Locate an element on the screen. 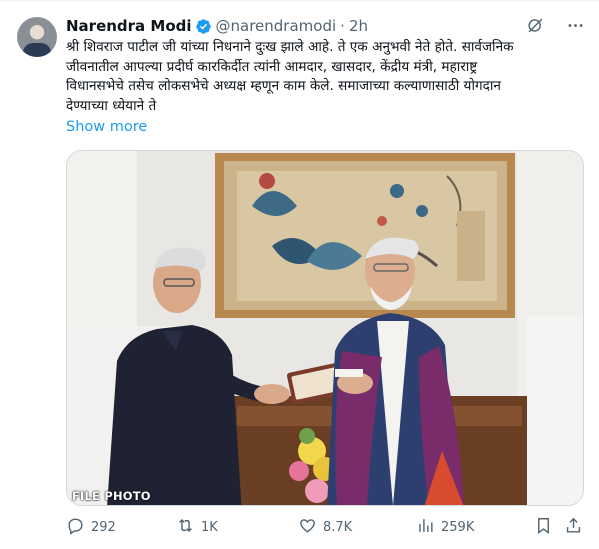  tweet-header: Narendra Modi @narendramodi · 2h is located at coordinates (217, 26).